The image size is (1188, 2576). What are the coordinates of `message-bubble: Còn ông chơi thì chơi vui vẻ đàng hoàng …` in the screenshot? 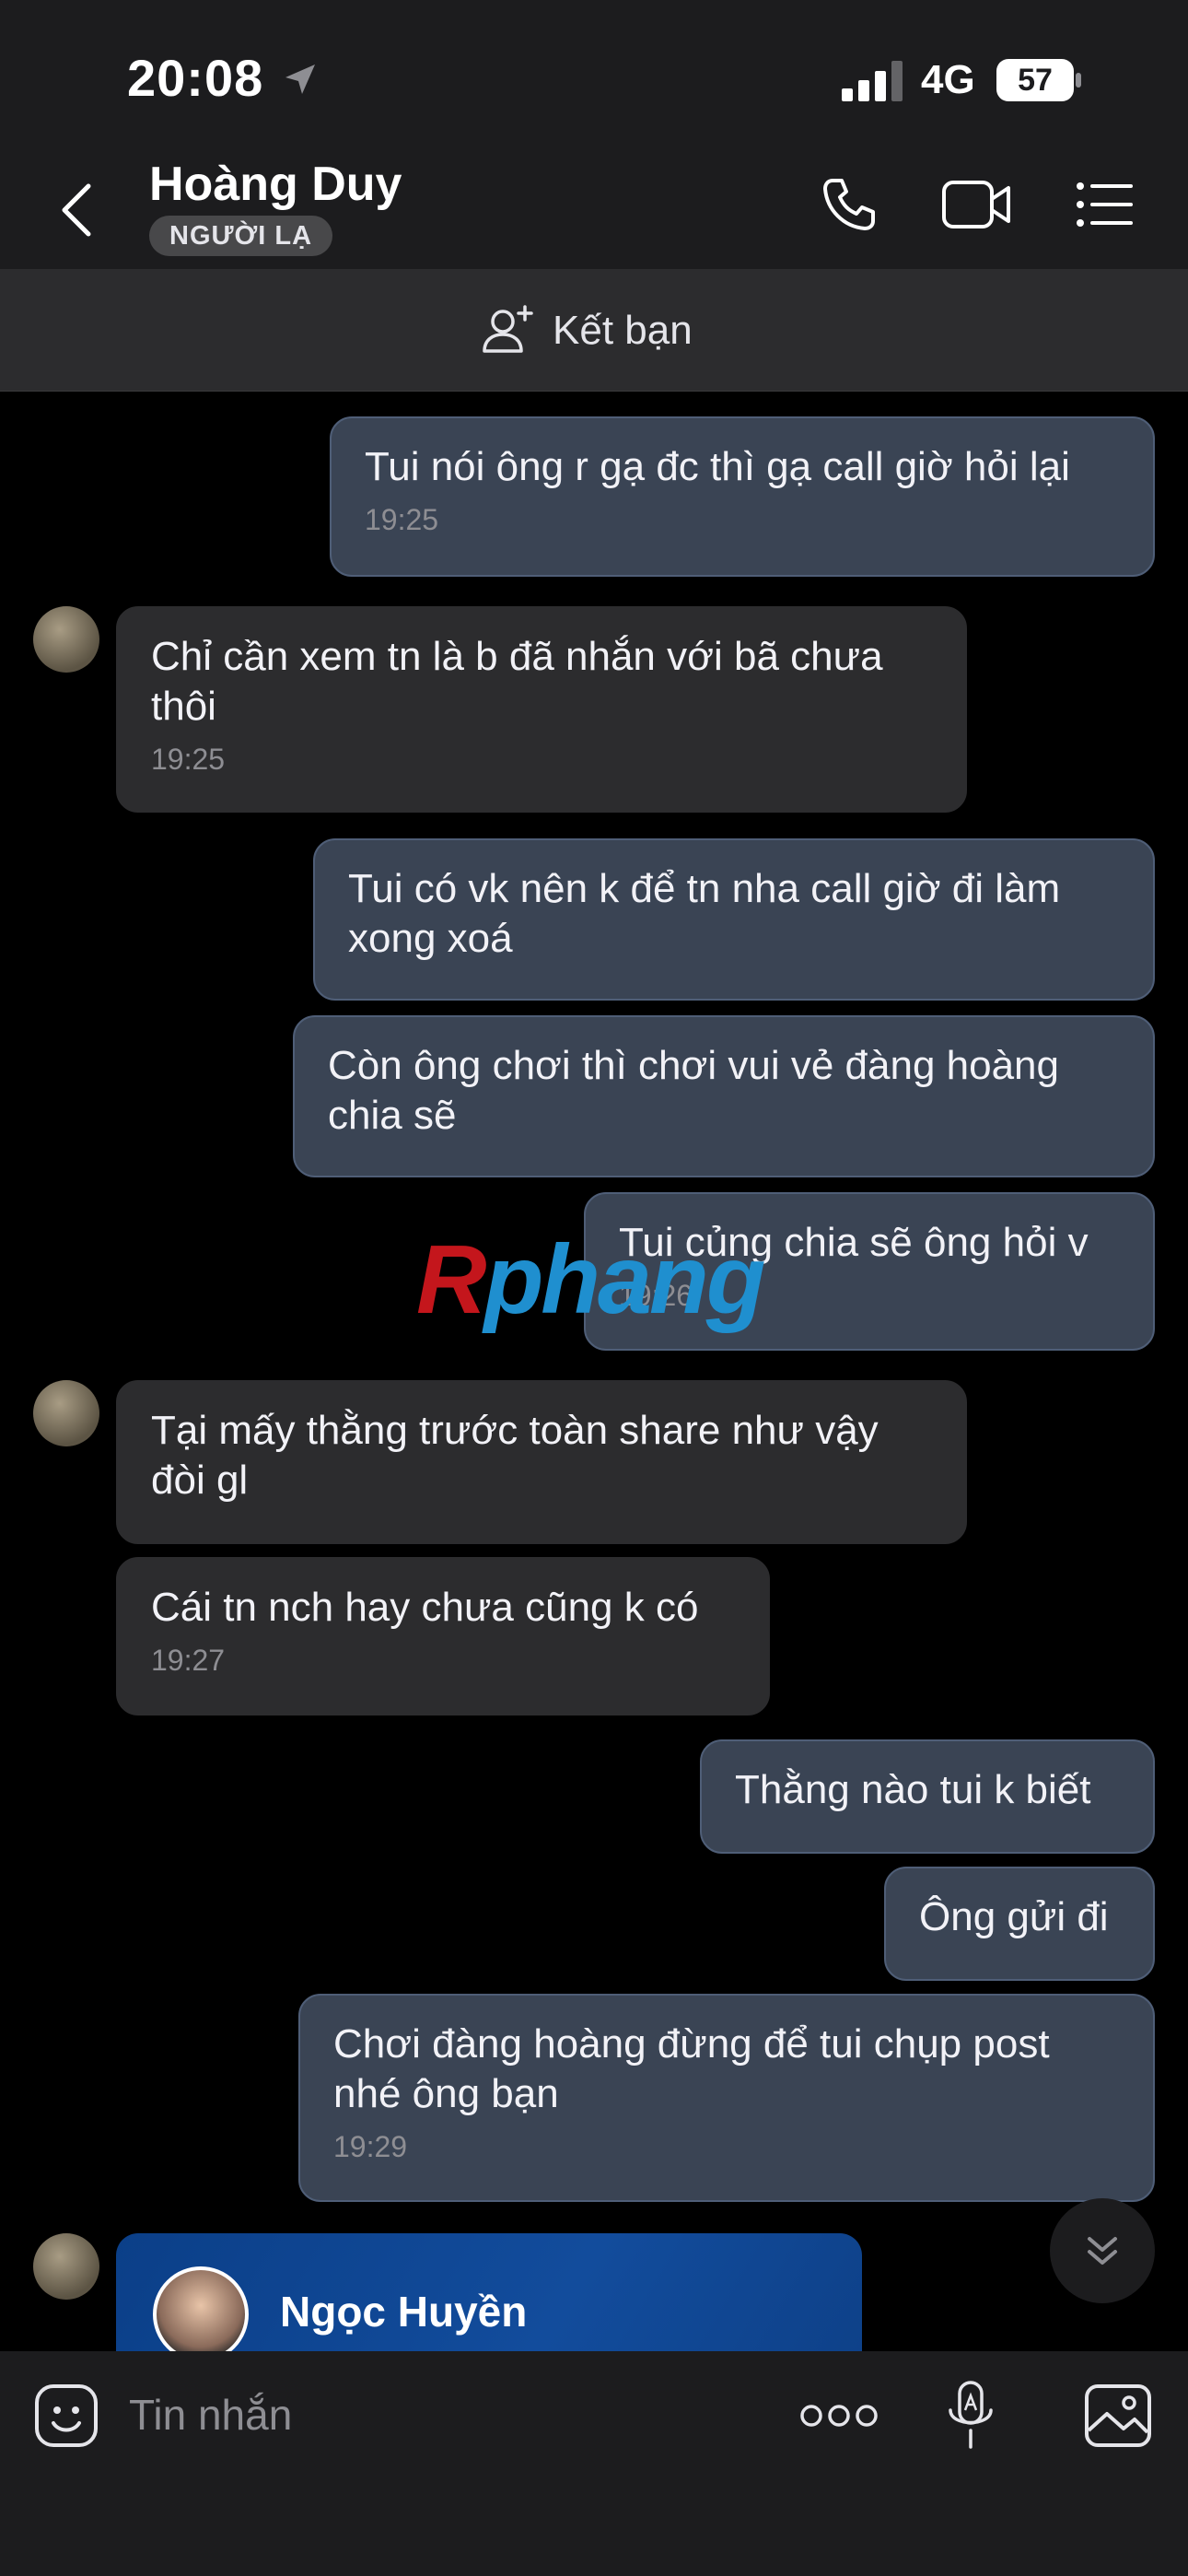 It's located at (724, 1096).